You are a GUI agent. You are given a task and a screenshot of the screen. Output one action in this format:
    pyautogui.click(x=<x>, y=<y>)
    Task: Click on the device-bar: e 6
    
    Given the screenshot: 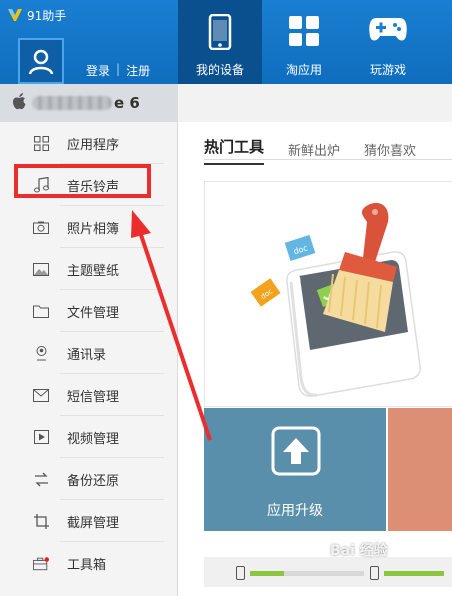 What is the action you would take?
    pyautogui.click(x=89, y=103)
    